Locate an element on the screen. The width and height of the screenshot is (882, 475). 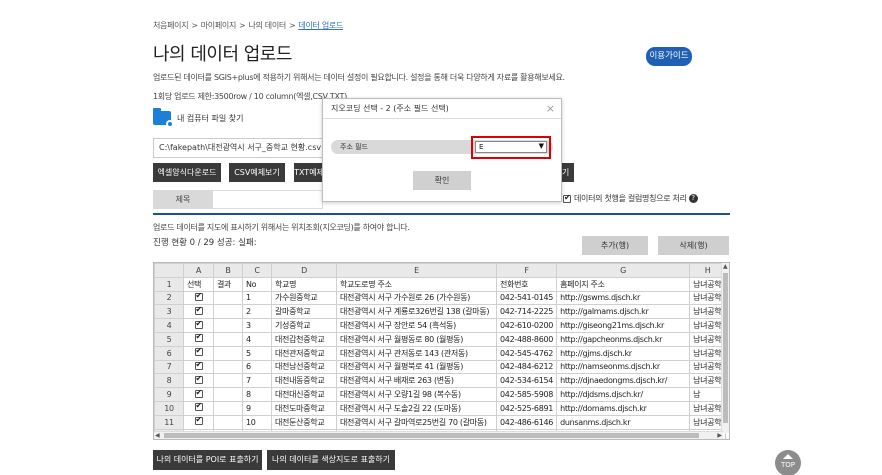
table-cell: 042-714-2225 is located at coordinates (526, 312).